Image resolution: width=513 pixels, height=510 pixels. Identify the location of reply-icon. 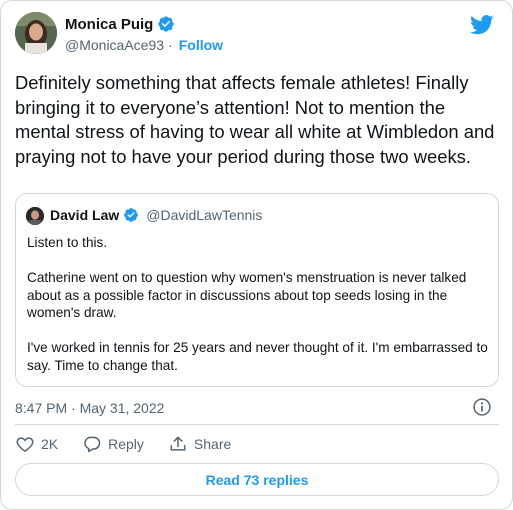
(92, 444).